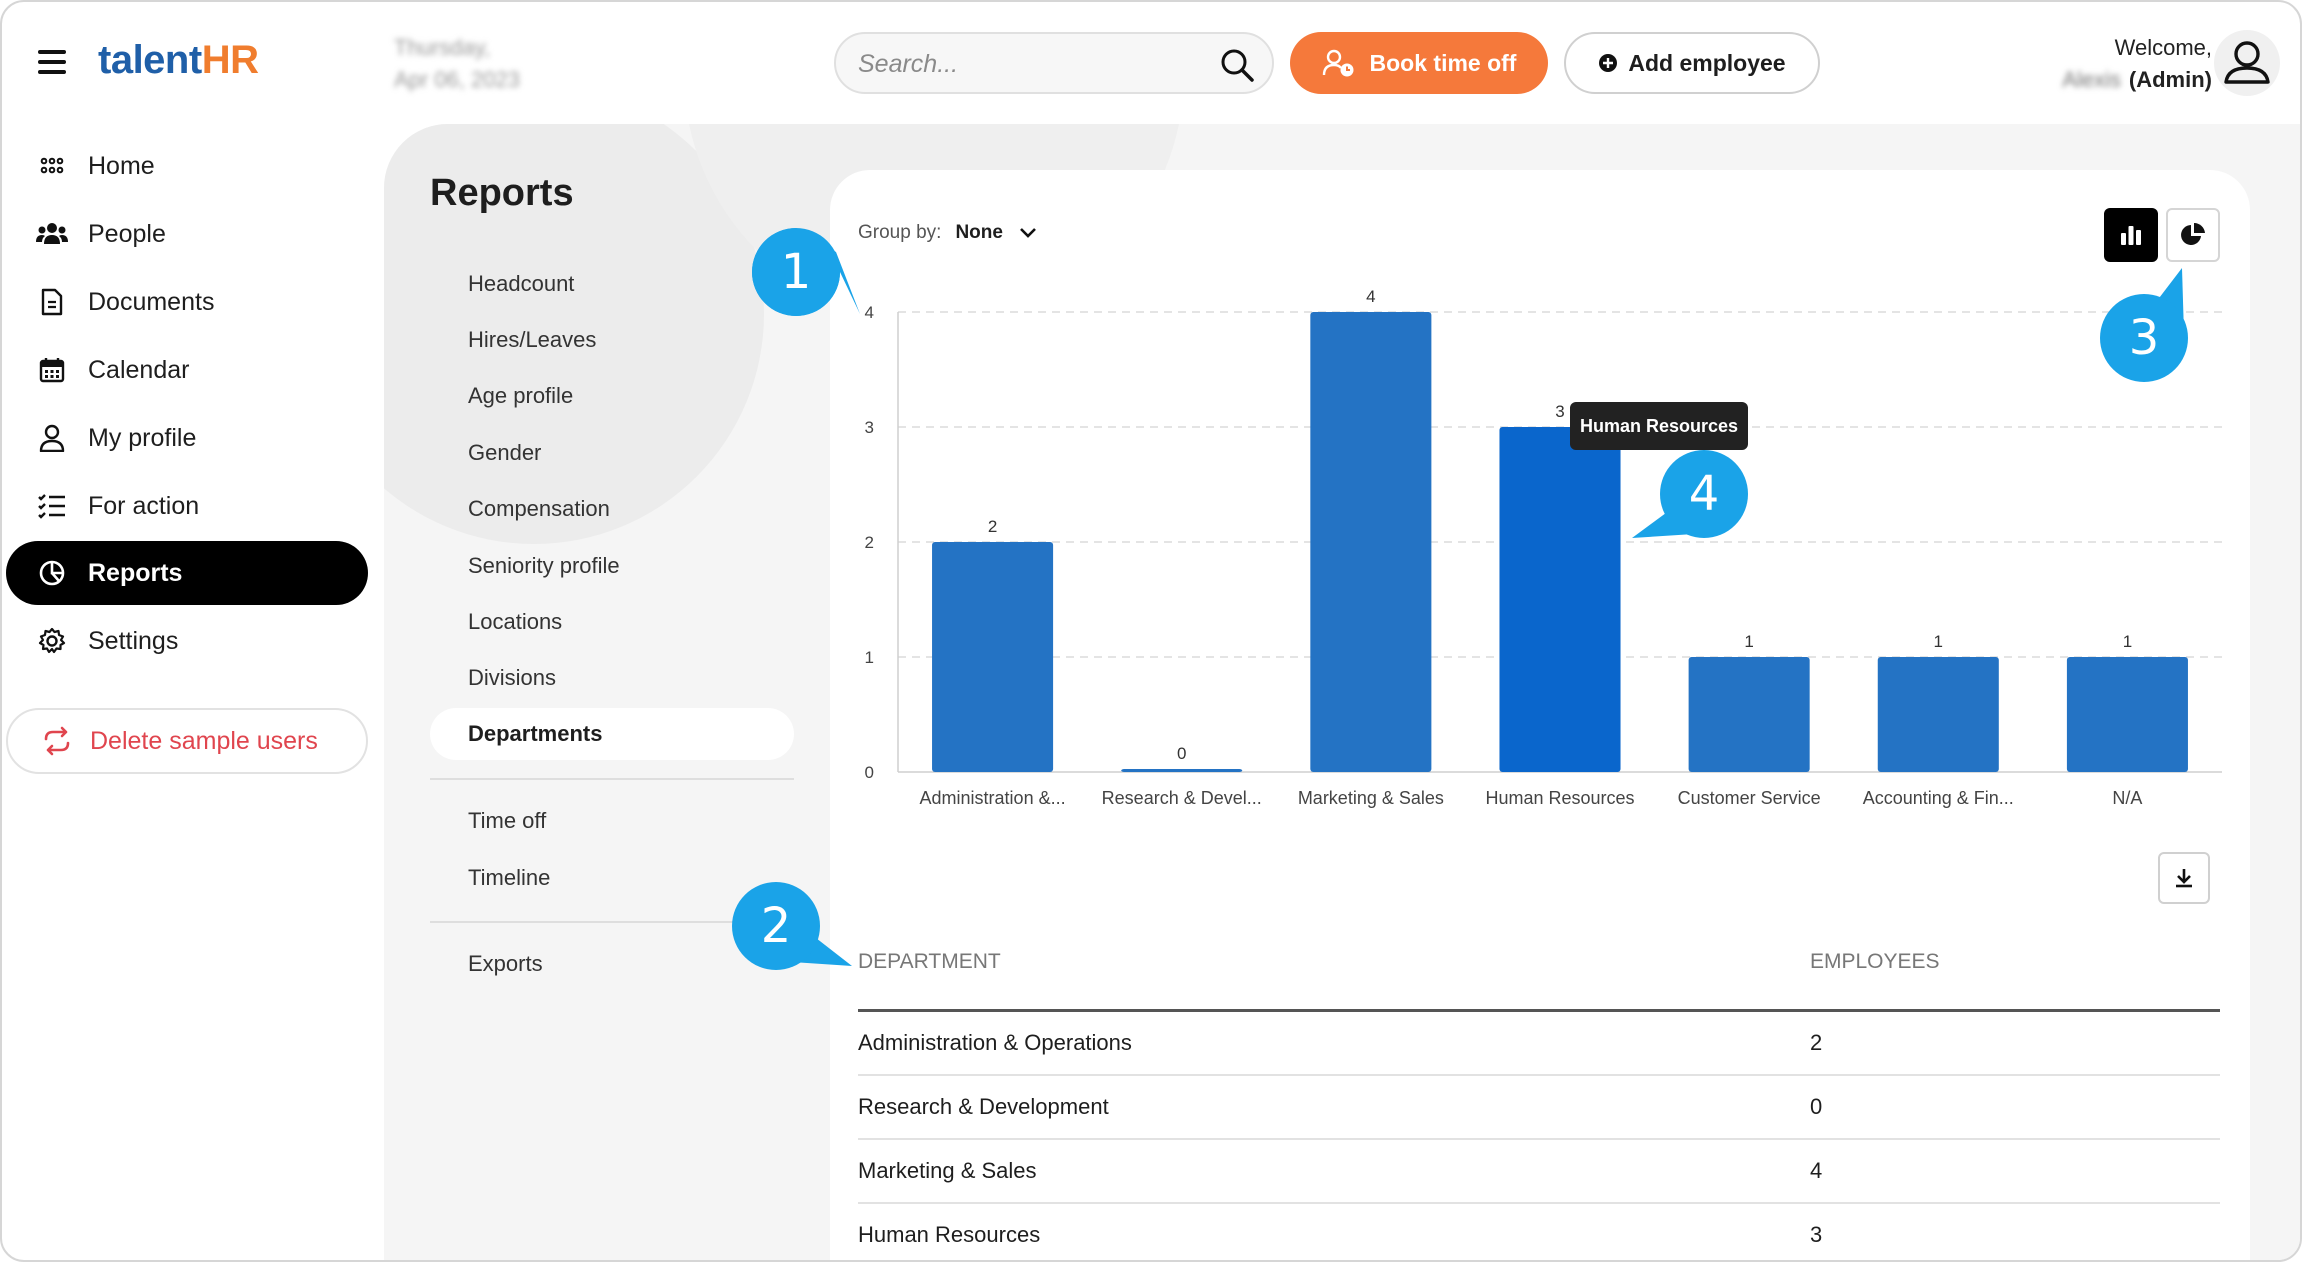 The width and height of the screenshot is (2302, 1262). Describe the element at coordinates (1692, 63) in the screenshot. I see `add-employee-button: Add employee` at that location.